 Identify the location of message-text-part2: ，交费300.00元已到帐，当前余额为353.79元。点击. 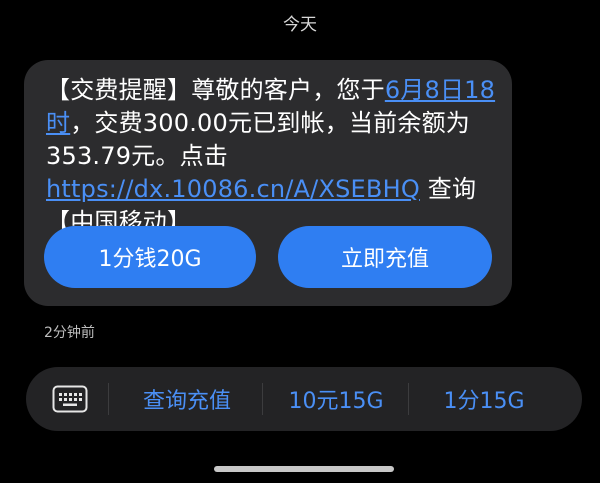
(258, 139).